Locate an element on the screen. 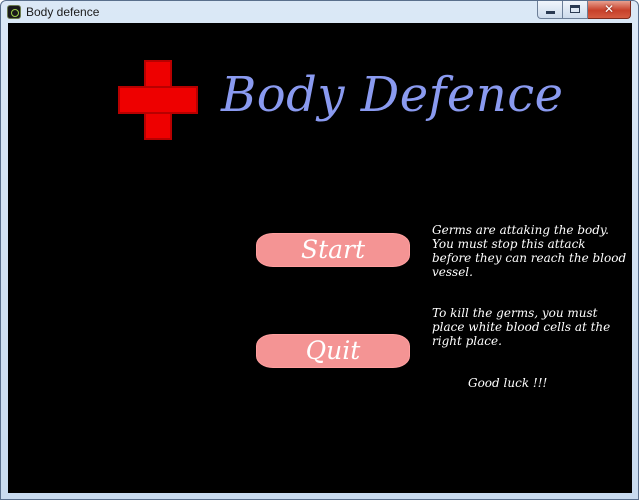 The height and width of the screenshot is (500, 639). good-luck-text: Good luck !!! is located at coordinates (508, 383).